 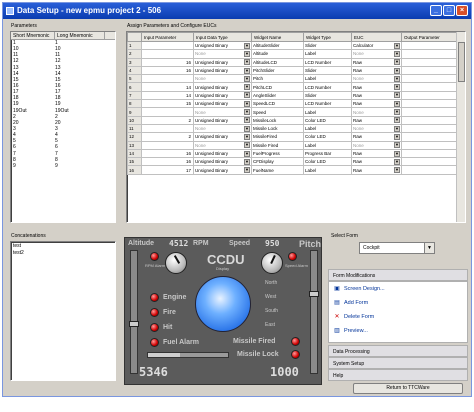 I want to click on form-select: Cockpit ▼, so click(x=397, y=248).